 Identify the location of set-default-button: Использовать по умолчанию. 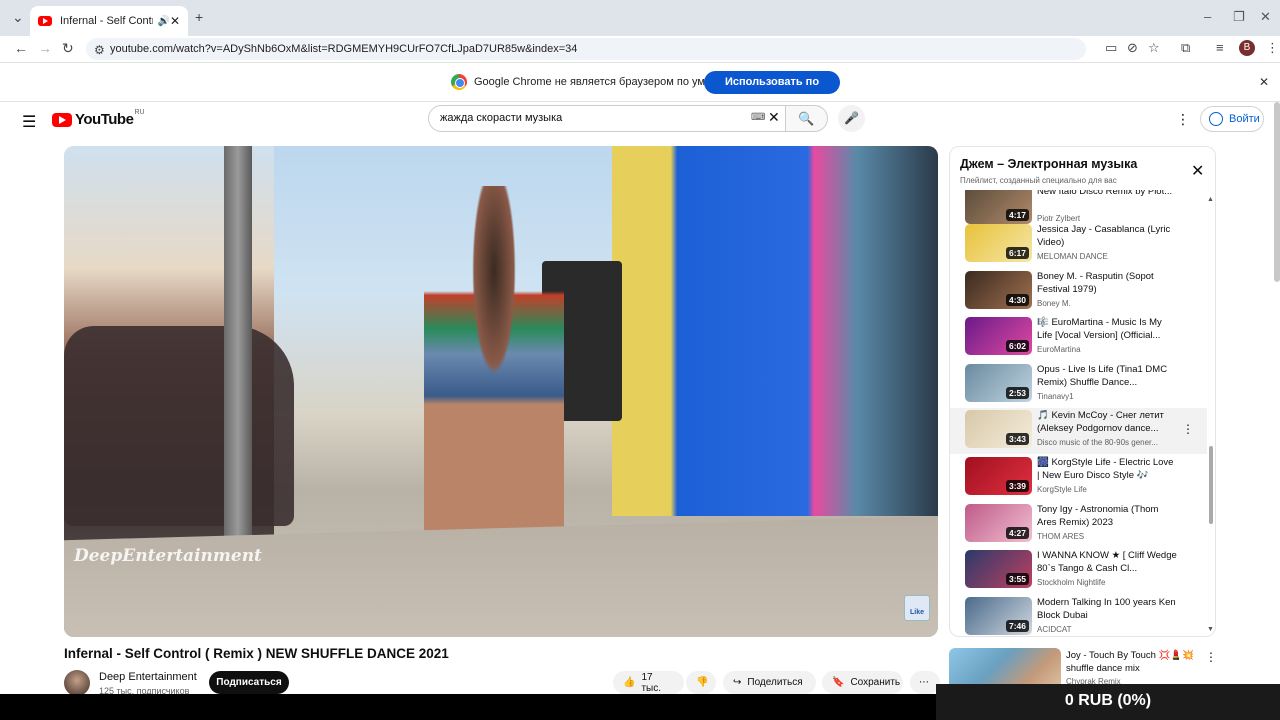
(772, 91).